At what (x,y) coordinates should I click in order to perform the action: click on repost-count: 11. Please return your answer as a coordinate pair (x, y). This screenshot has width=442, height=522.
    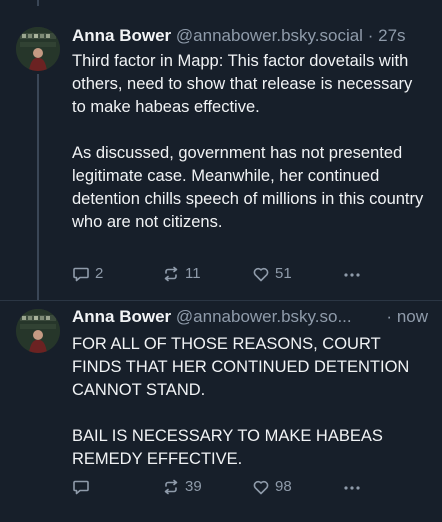
    Looking at the image, I should click on (193, 273).